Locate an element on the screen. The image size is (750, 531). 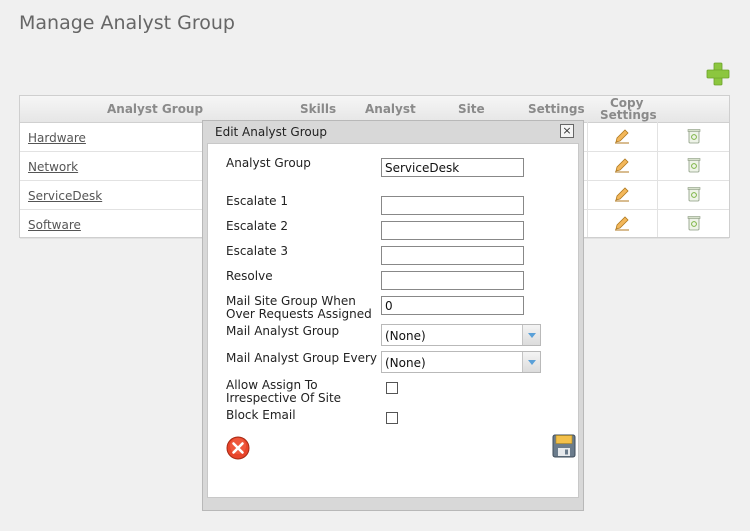
cancel-button is located at coordinates (238, 448).